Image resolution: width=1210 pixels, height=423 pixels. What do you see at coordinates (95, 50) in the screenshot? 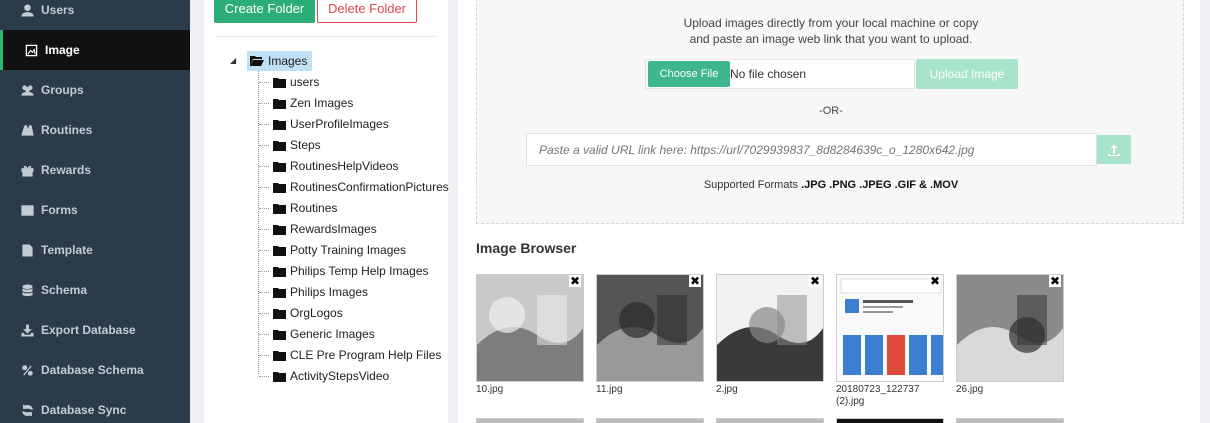
I see `sidebar-item-image: Image` at bounding box center [95, 50].